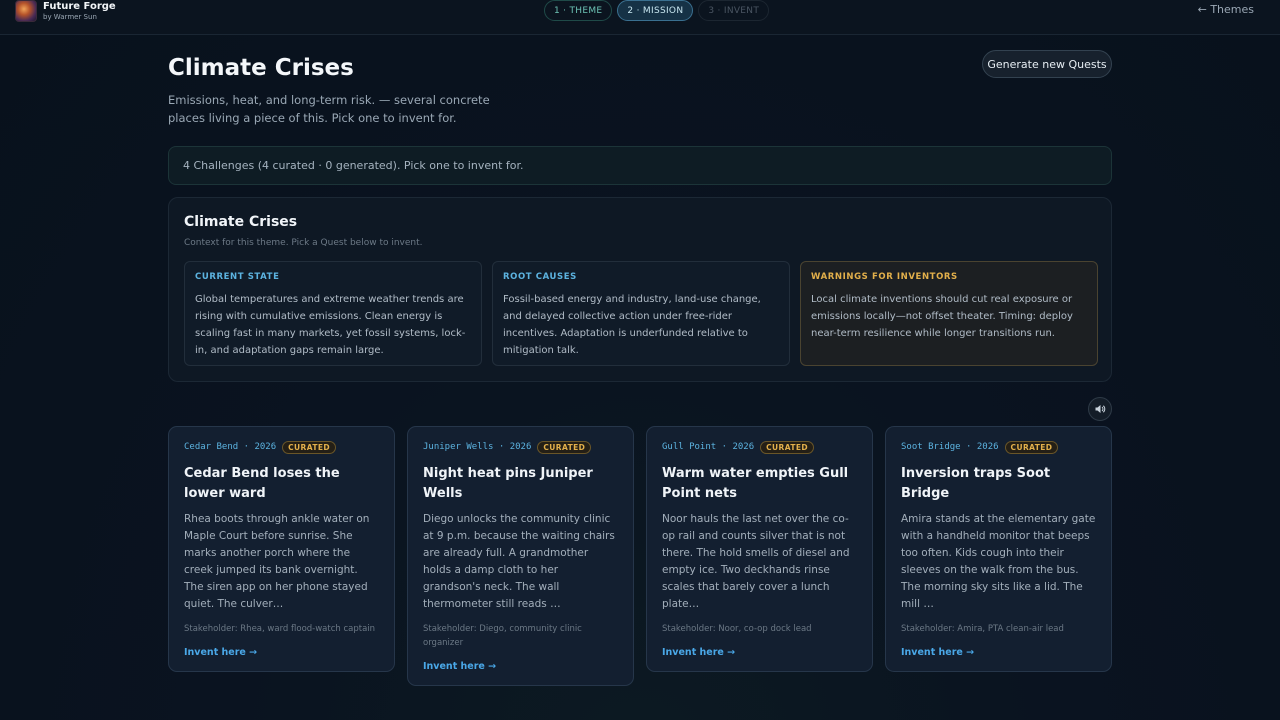 The height and width of the screenshot is (720, 1280). I want to click on context-title: Climate Crises, so click(241, 222).